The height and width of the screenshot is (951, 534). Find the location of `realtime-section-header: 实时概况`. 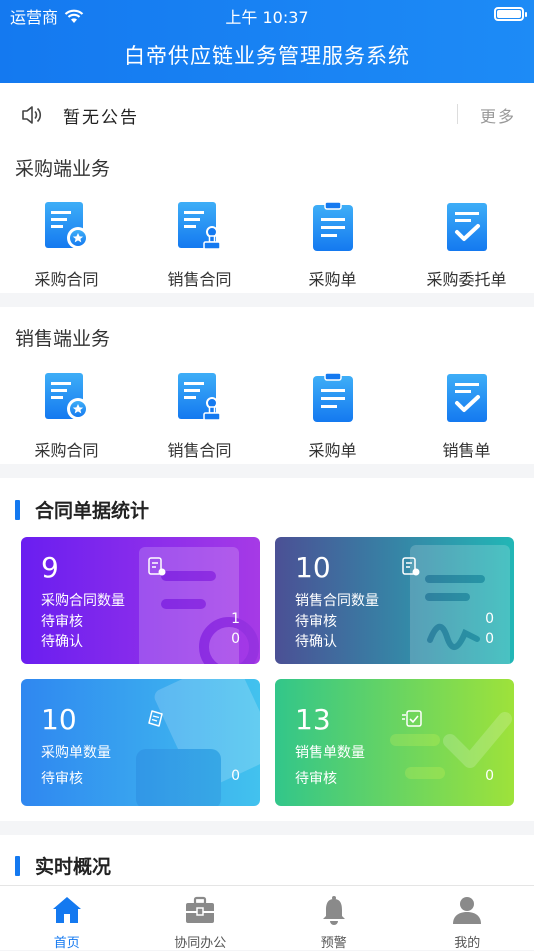

realtime-section-header: 实时概况 is located at coordinates (63, 865).